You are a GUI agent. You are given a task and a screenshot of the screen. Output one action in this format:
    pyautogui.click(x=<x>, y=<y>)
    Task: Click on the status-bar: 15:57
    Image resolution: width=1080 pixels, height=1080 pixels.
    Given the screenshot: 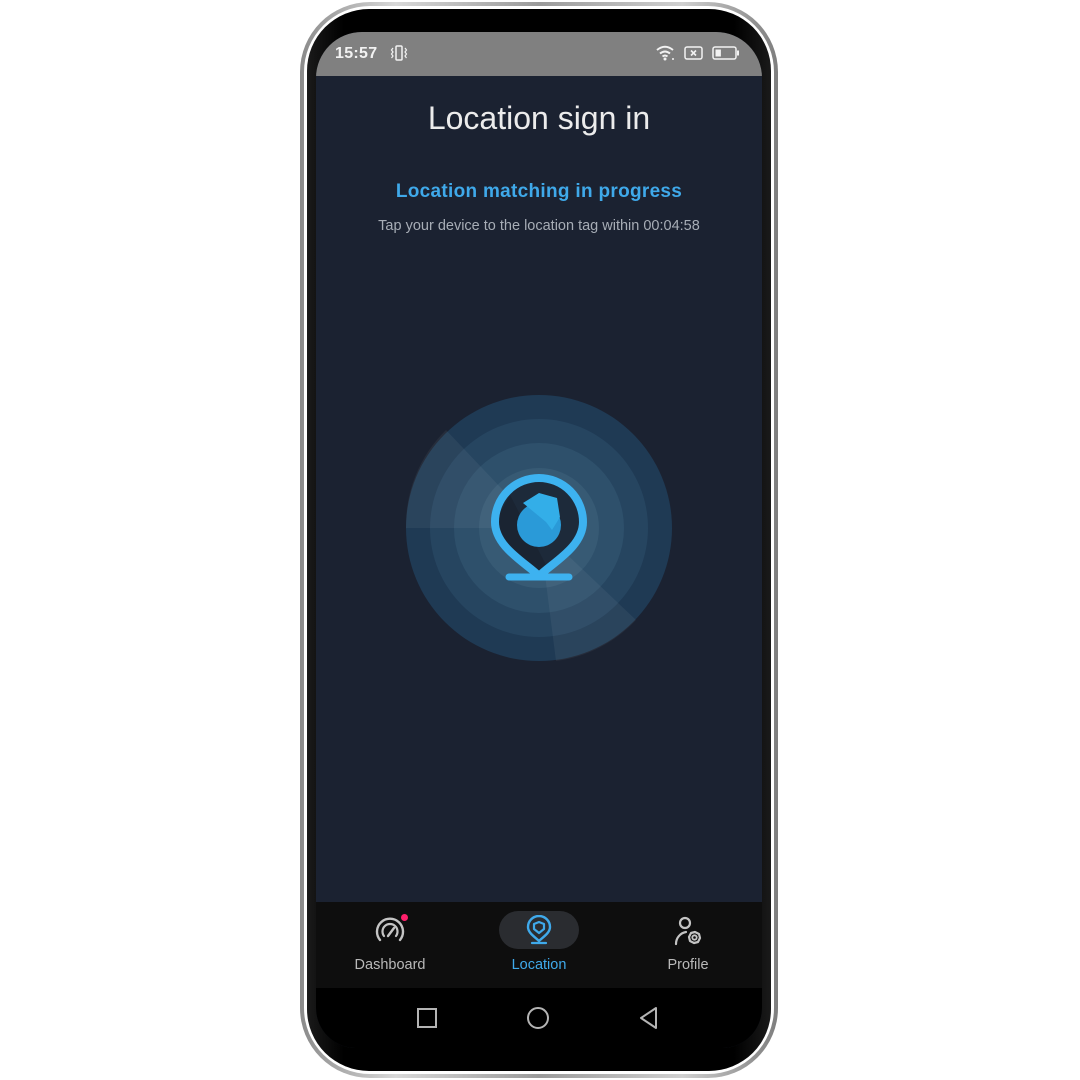 What is the action you would take?
    pyautogui.click(x=539, y=54)
    